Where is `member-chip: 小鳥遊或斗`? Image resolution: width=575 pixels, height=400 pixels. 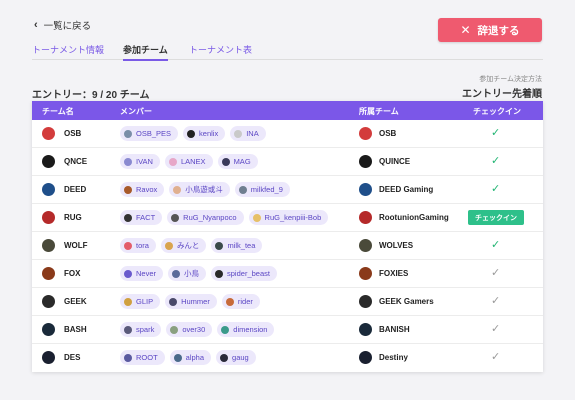 member-chip: 小鳥遊或斗 is located at coordinates (199, 189).